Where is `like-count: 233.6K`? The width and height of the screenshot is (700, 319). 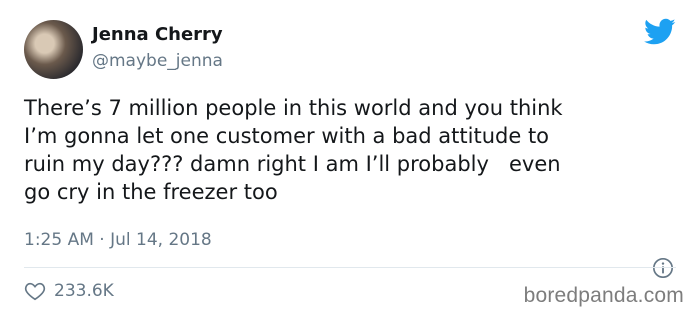 like-count: 233.6K is located at coordinates (84, 291).